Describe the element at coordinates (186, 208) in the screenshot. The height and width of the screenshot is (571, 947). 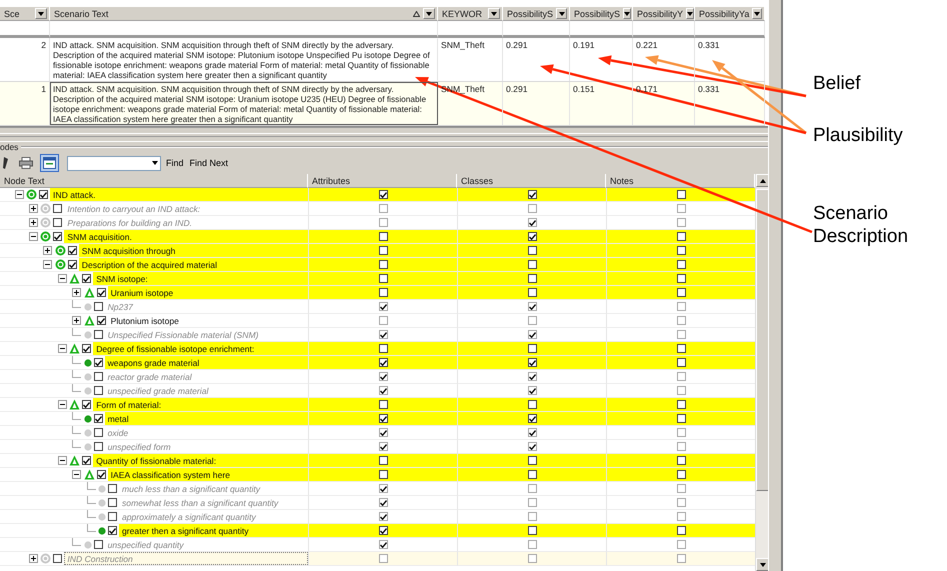
I see `node-label: Intention to carryout an IND attack:` at that location.